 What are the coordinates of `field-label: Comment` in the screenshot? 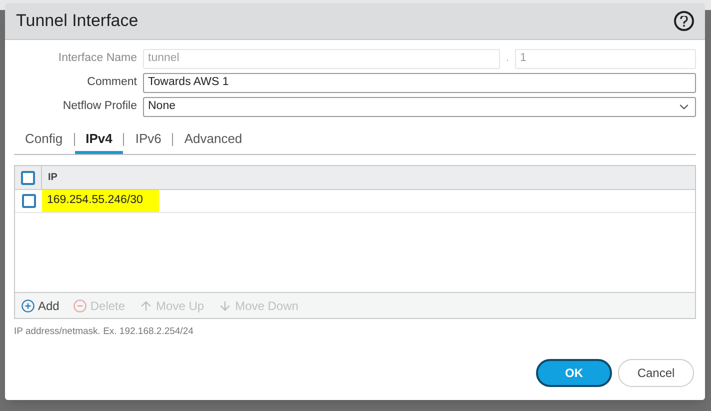 It's located at (112, 82).